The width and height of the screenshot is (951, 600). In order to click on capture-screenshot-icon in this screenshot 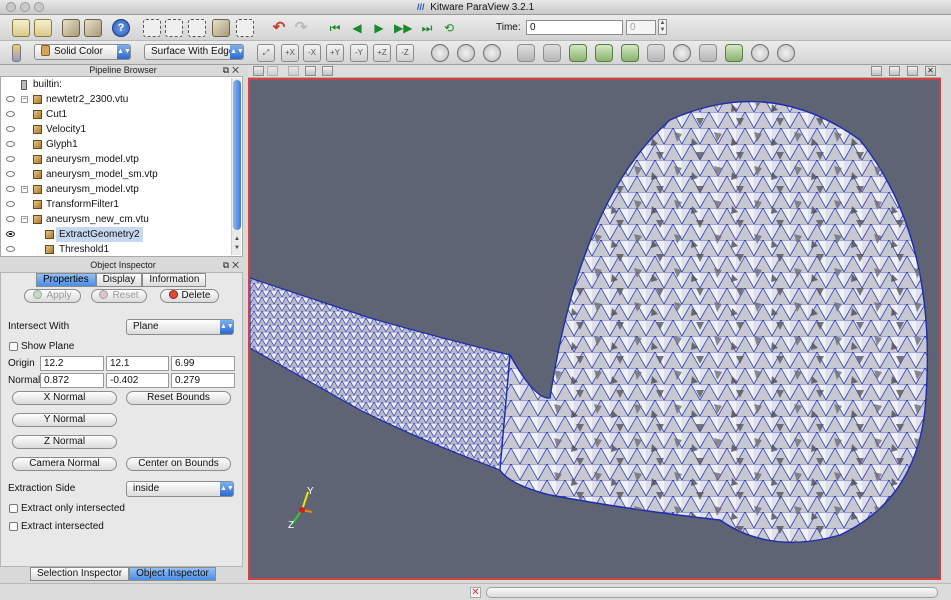, I will do `click(310, 71)`.